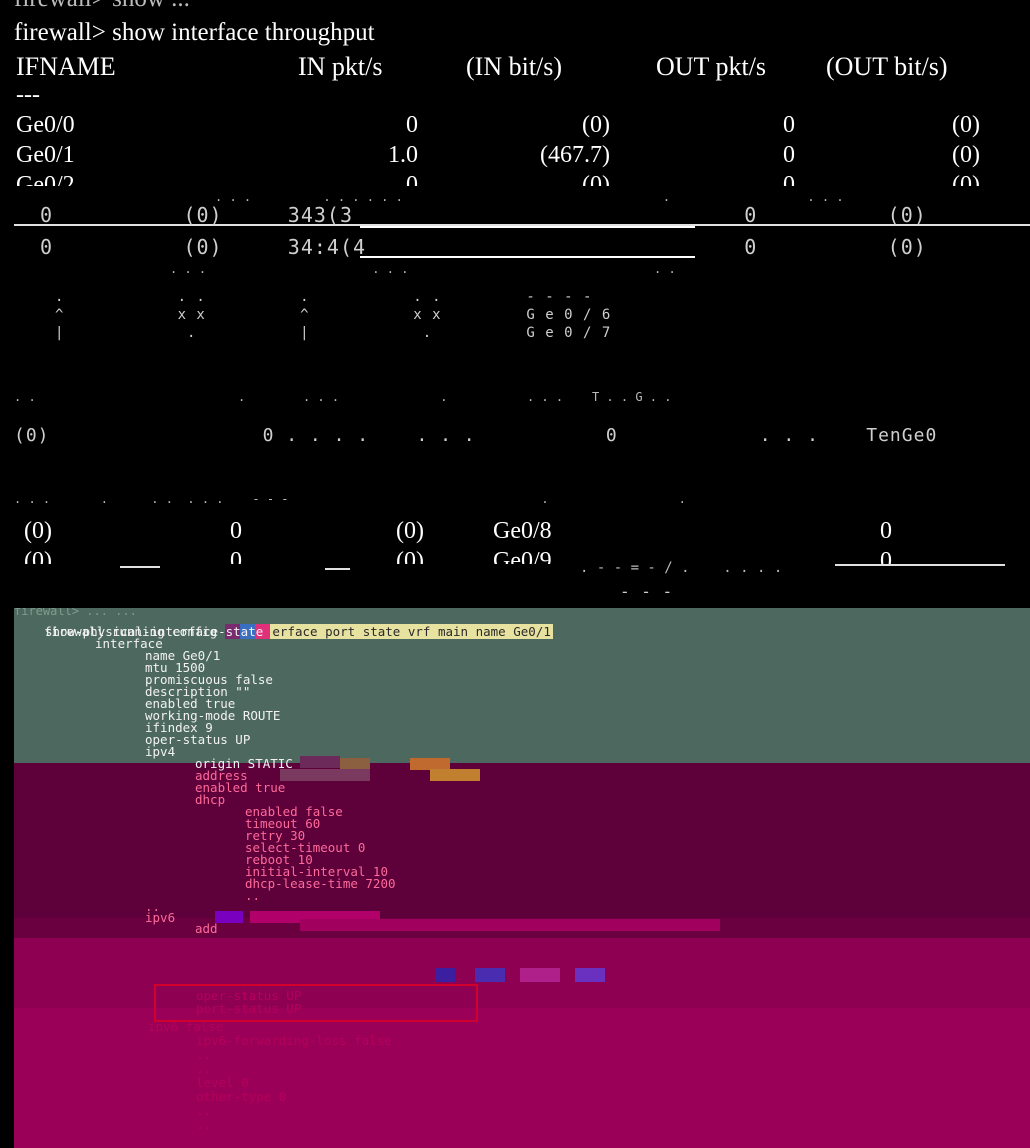  I want to click on glitch-text: 0 (0) 343(3 0 (0), so click(483, 215).